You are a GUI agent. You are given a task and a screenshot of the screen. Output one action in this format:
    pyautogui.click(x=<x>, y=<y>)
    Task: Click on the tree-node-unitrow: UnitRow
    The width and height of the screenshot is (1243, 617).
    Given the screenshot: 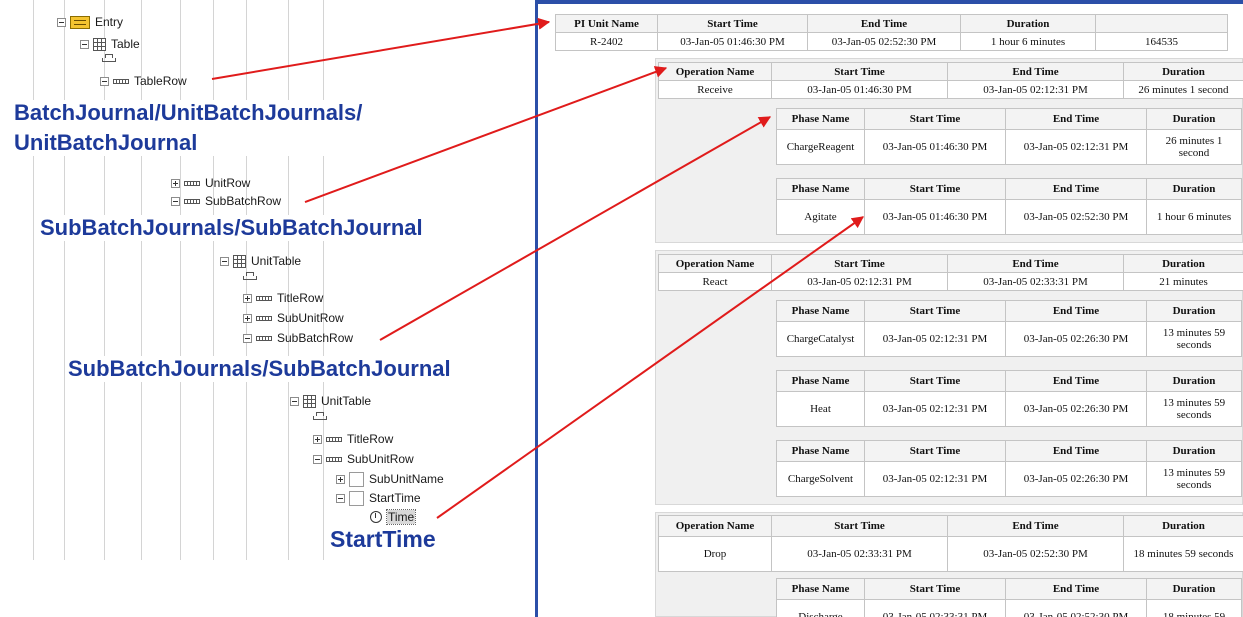 What is the action you would take?
    pyautogui.click(x=210, y=183)
    